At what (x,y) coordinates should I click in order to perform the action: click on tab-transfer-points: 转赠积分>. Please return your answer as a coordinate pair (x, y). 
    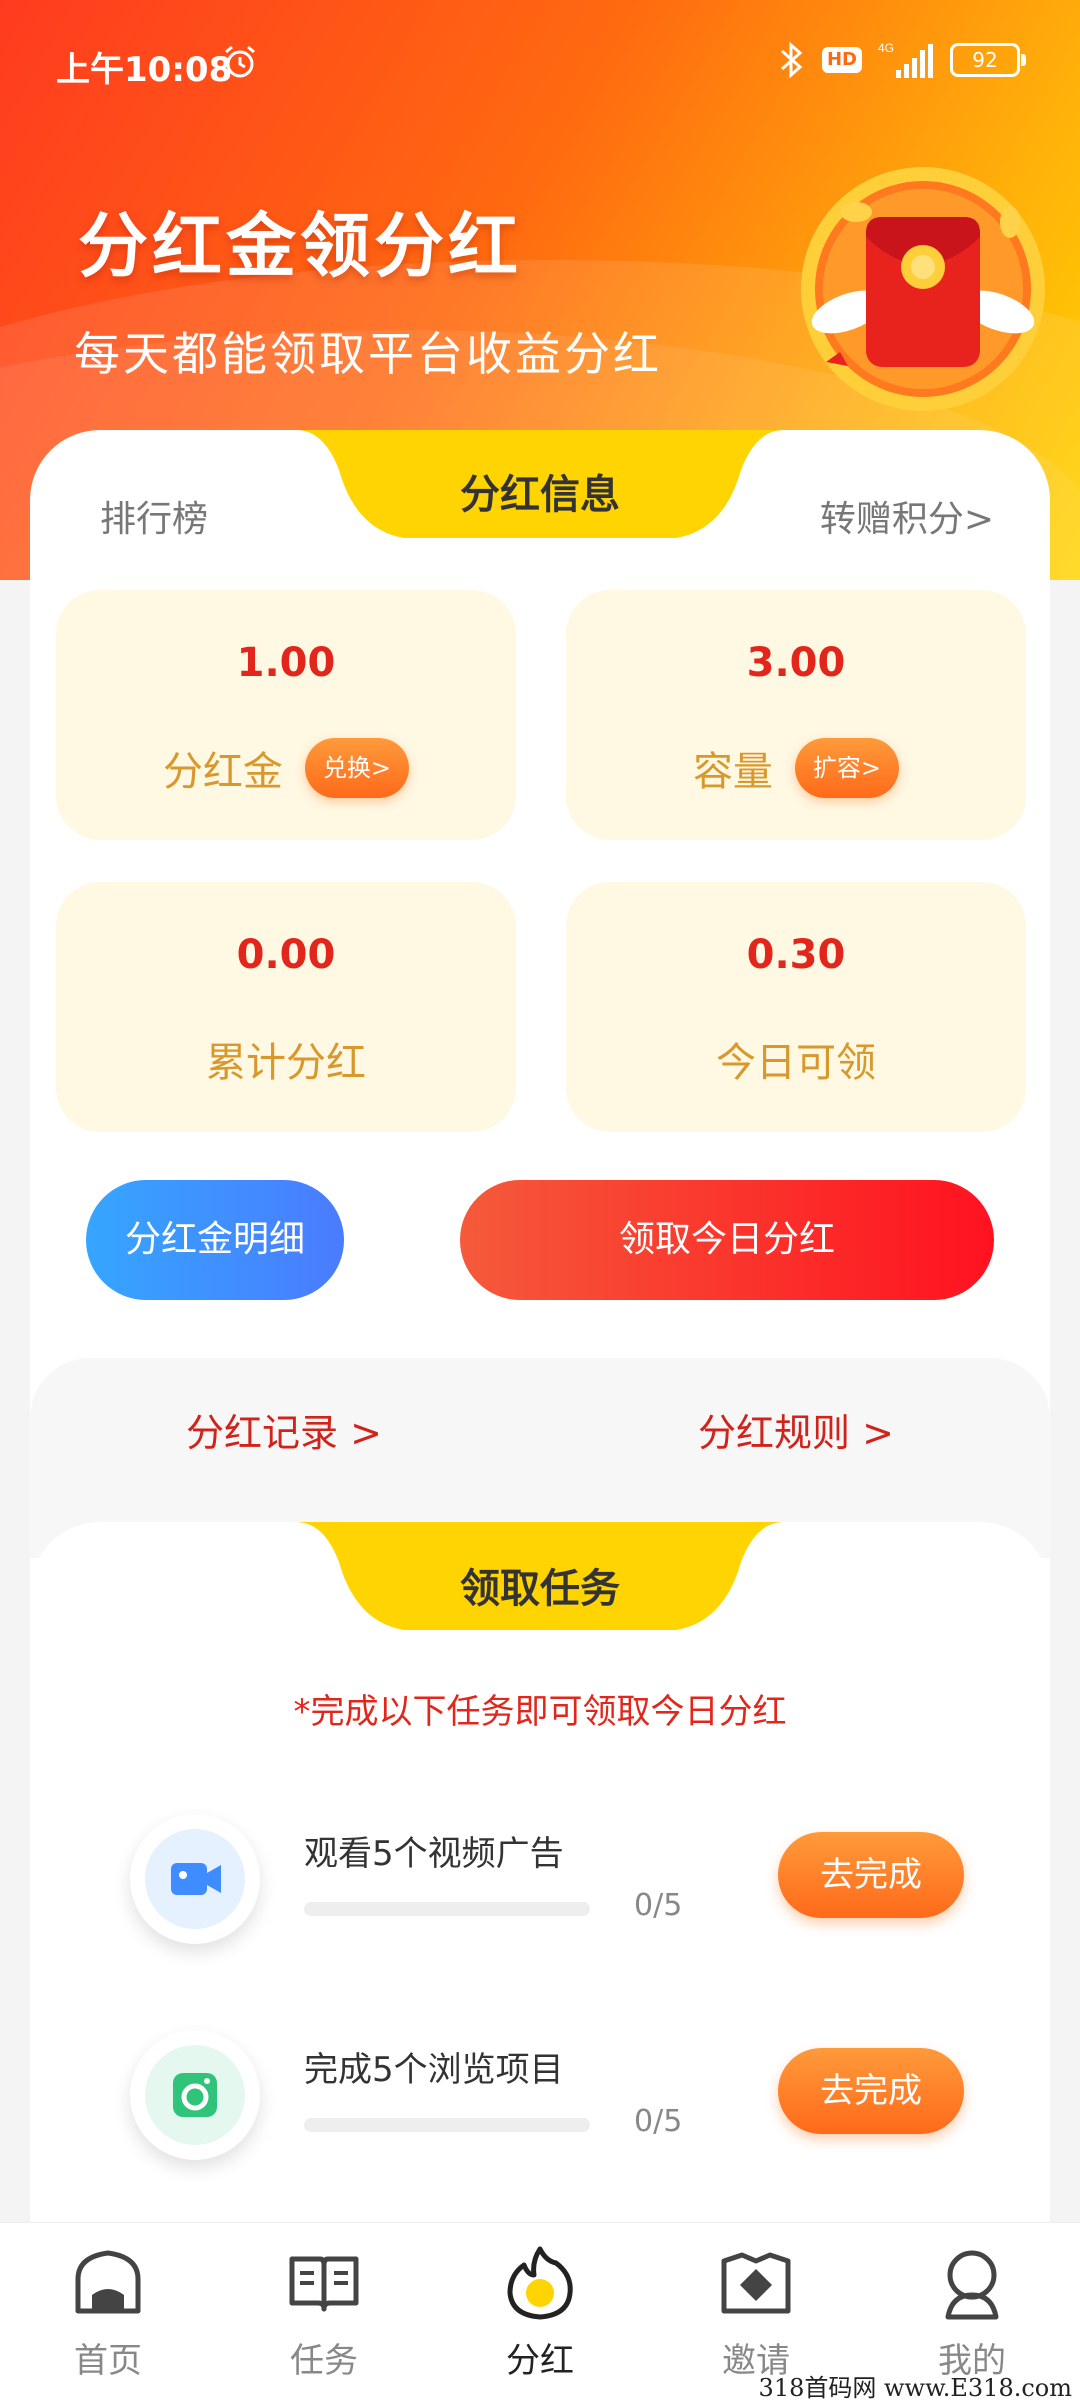
    Looking at the image, I should click on (907, 516).